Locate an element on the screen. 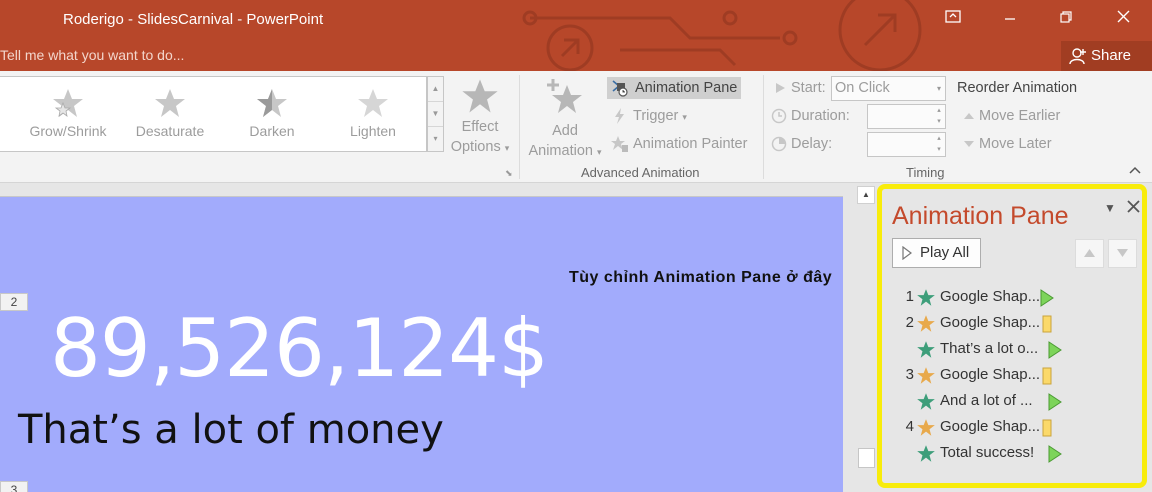  start-row: Start: is located at coordinates (799, 88).